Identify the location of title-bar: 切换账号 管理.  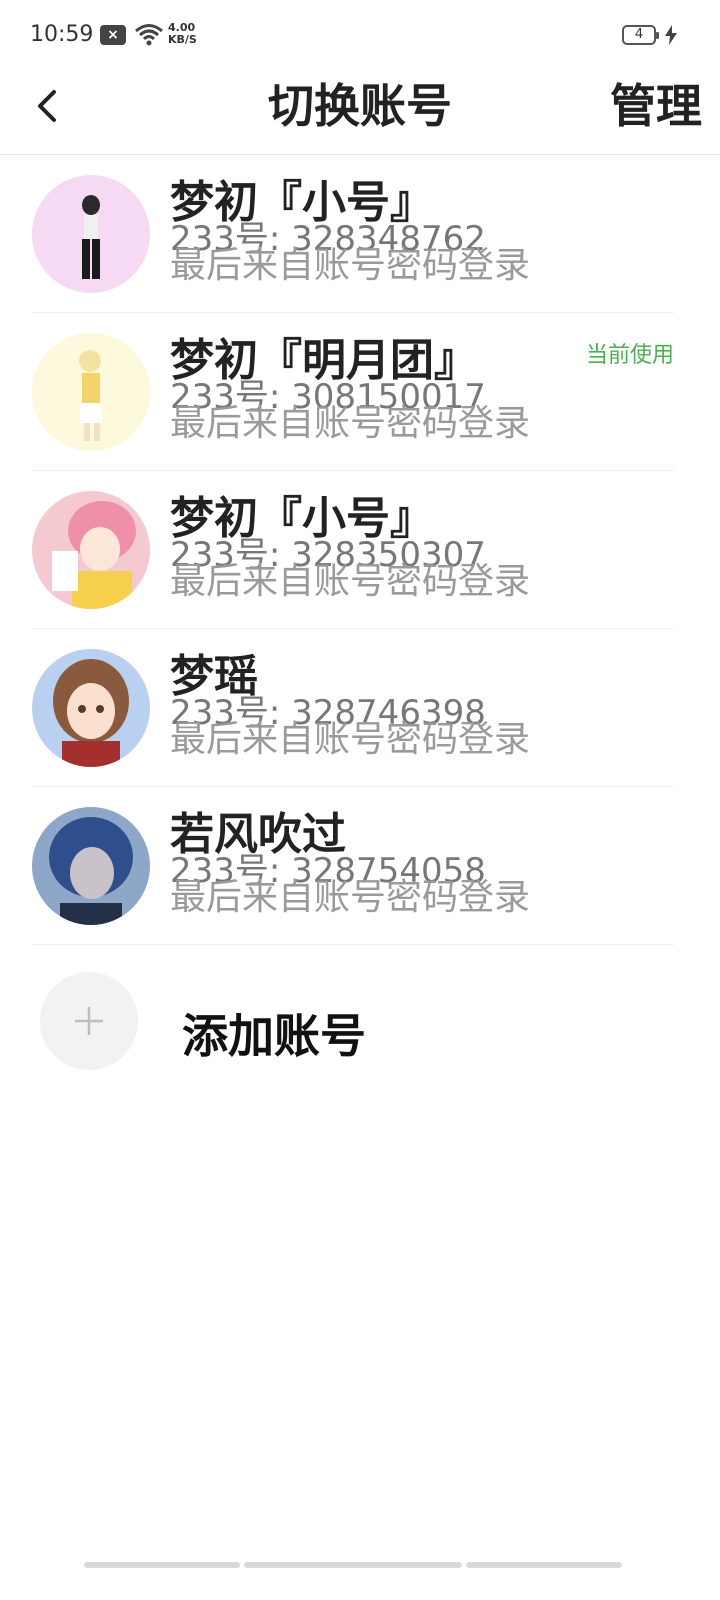
(360, 113).